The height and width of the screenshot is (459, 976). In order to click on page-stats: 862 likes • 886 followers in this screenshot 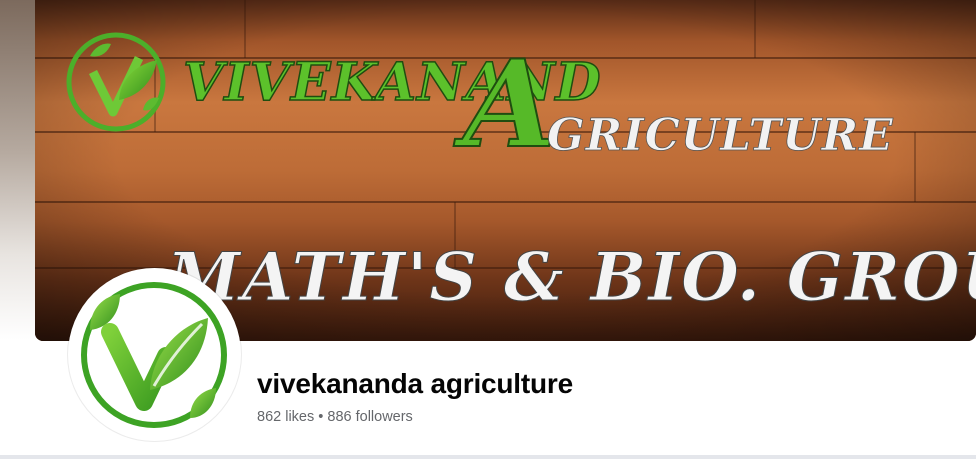, I will do `click(335, 417)`.